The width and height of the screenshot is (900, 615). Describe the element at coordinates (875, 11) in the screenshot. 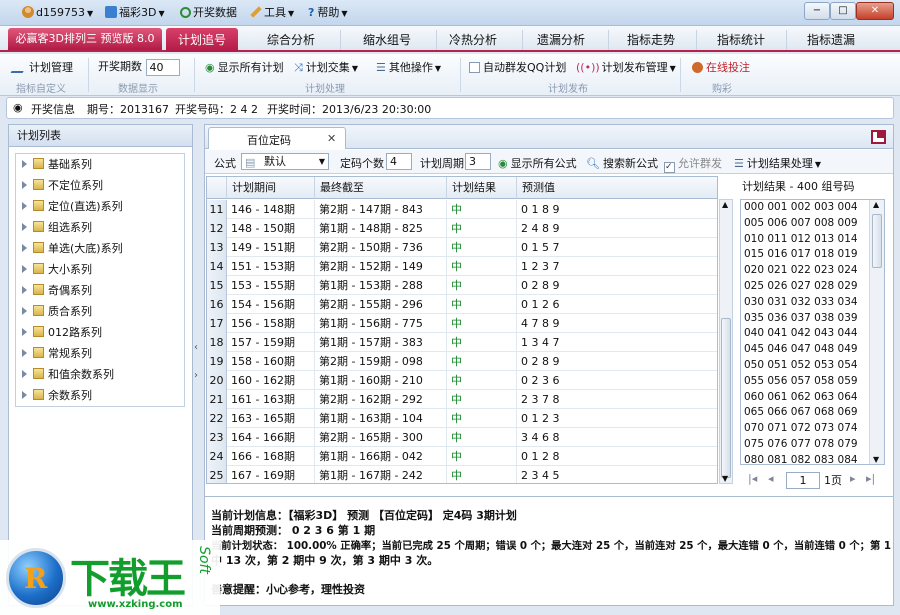

I see `close-button: ✕` at that location.